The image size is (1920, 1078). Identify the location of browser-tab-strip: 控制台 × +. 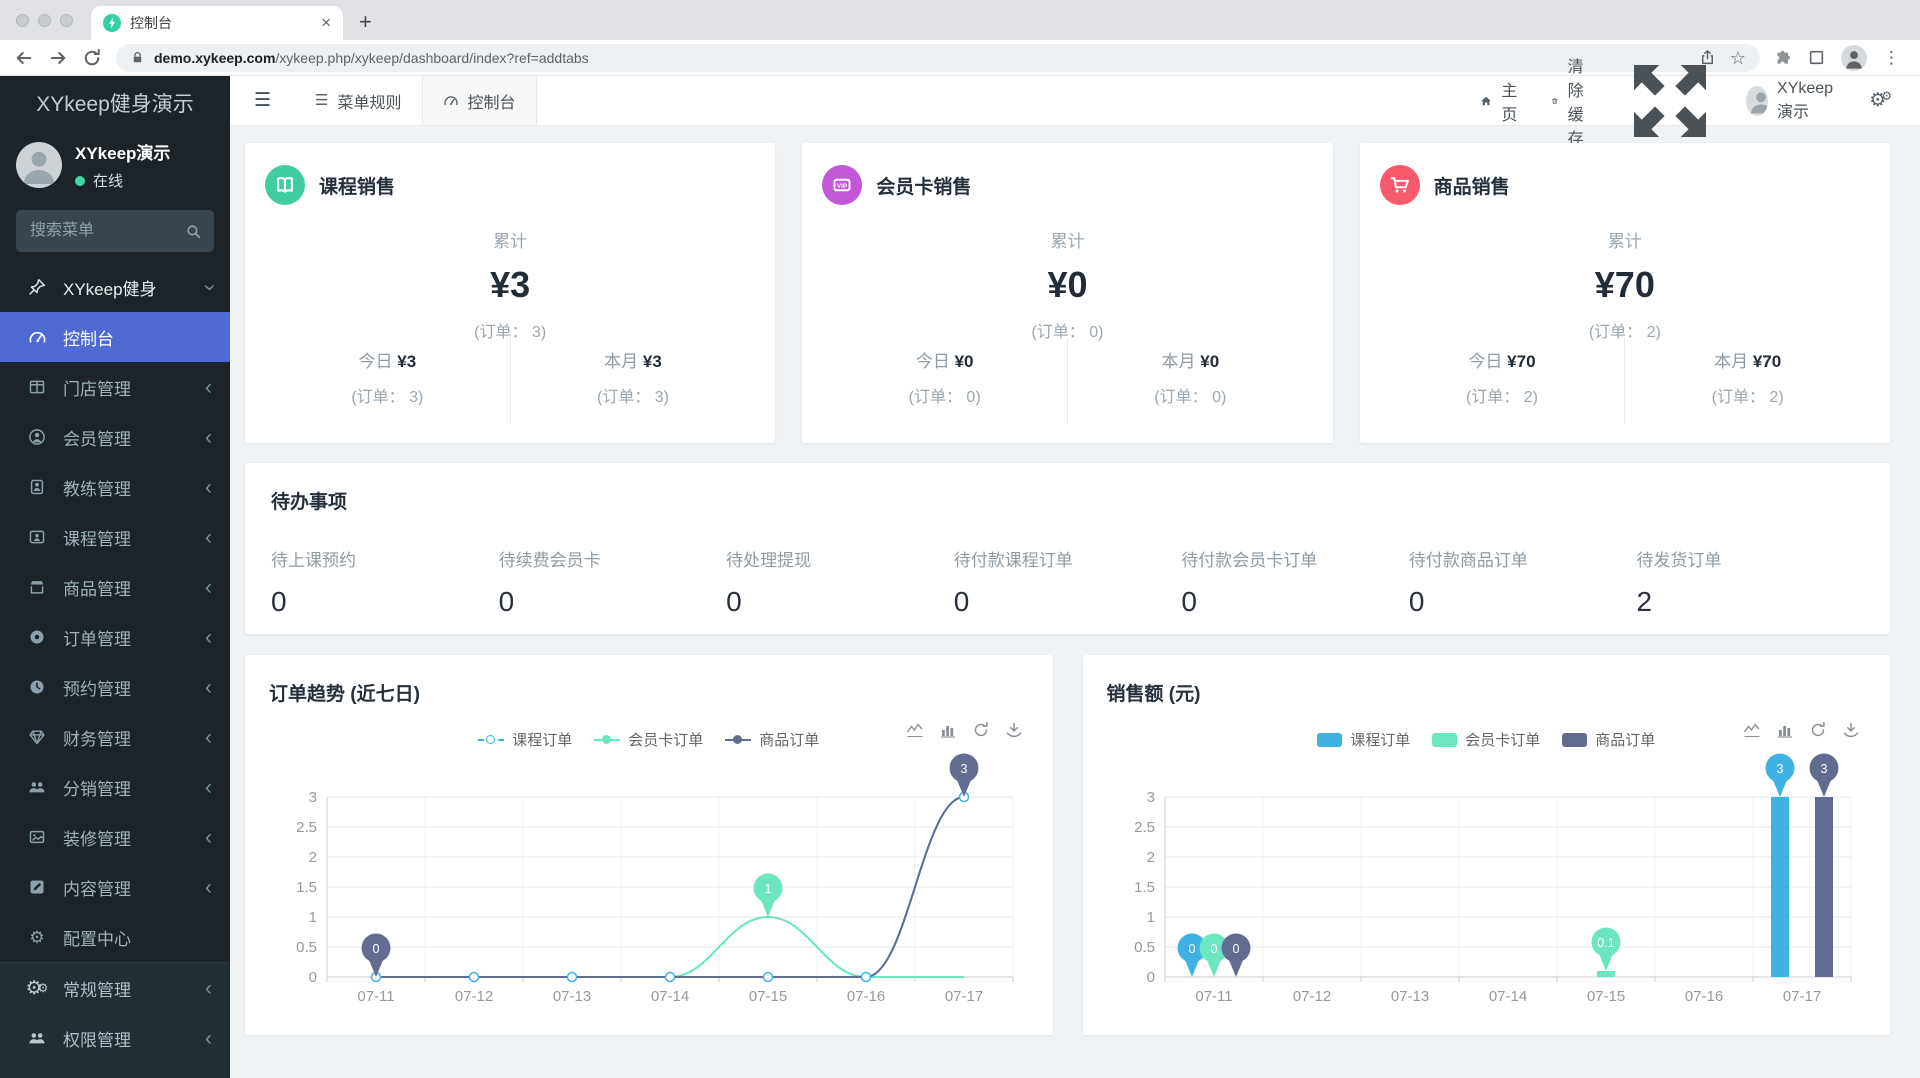
(960, 20).